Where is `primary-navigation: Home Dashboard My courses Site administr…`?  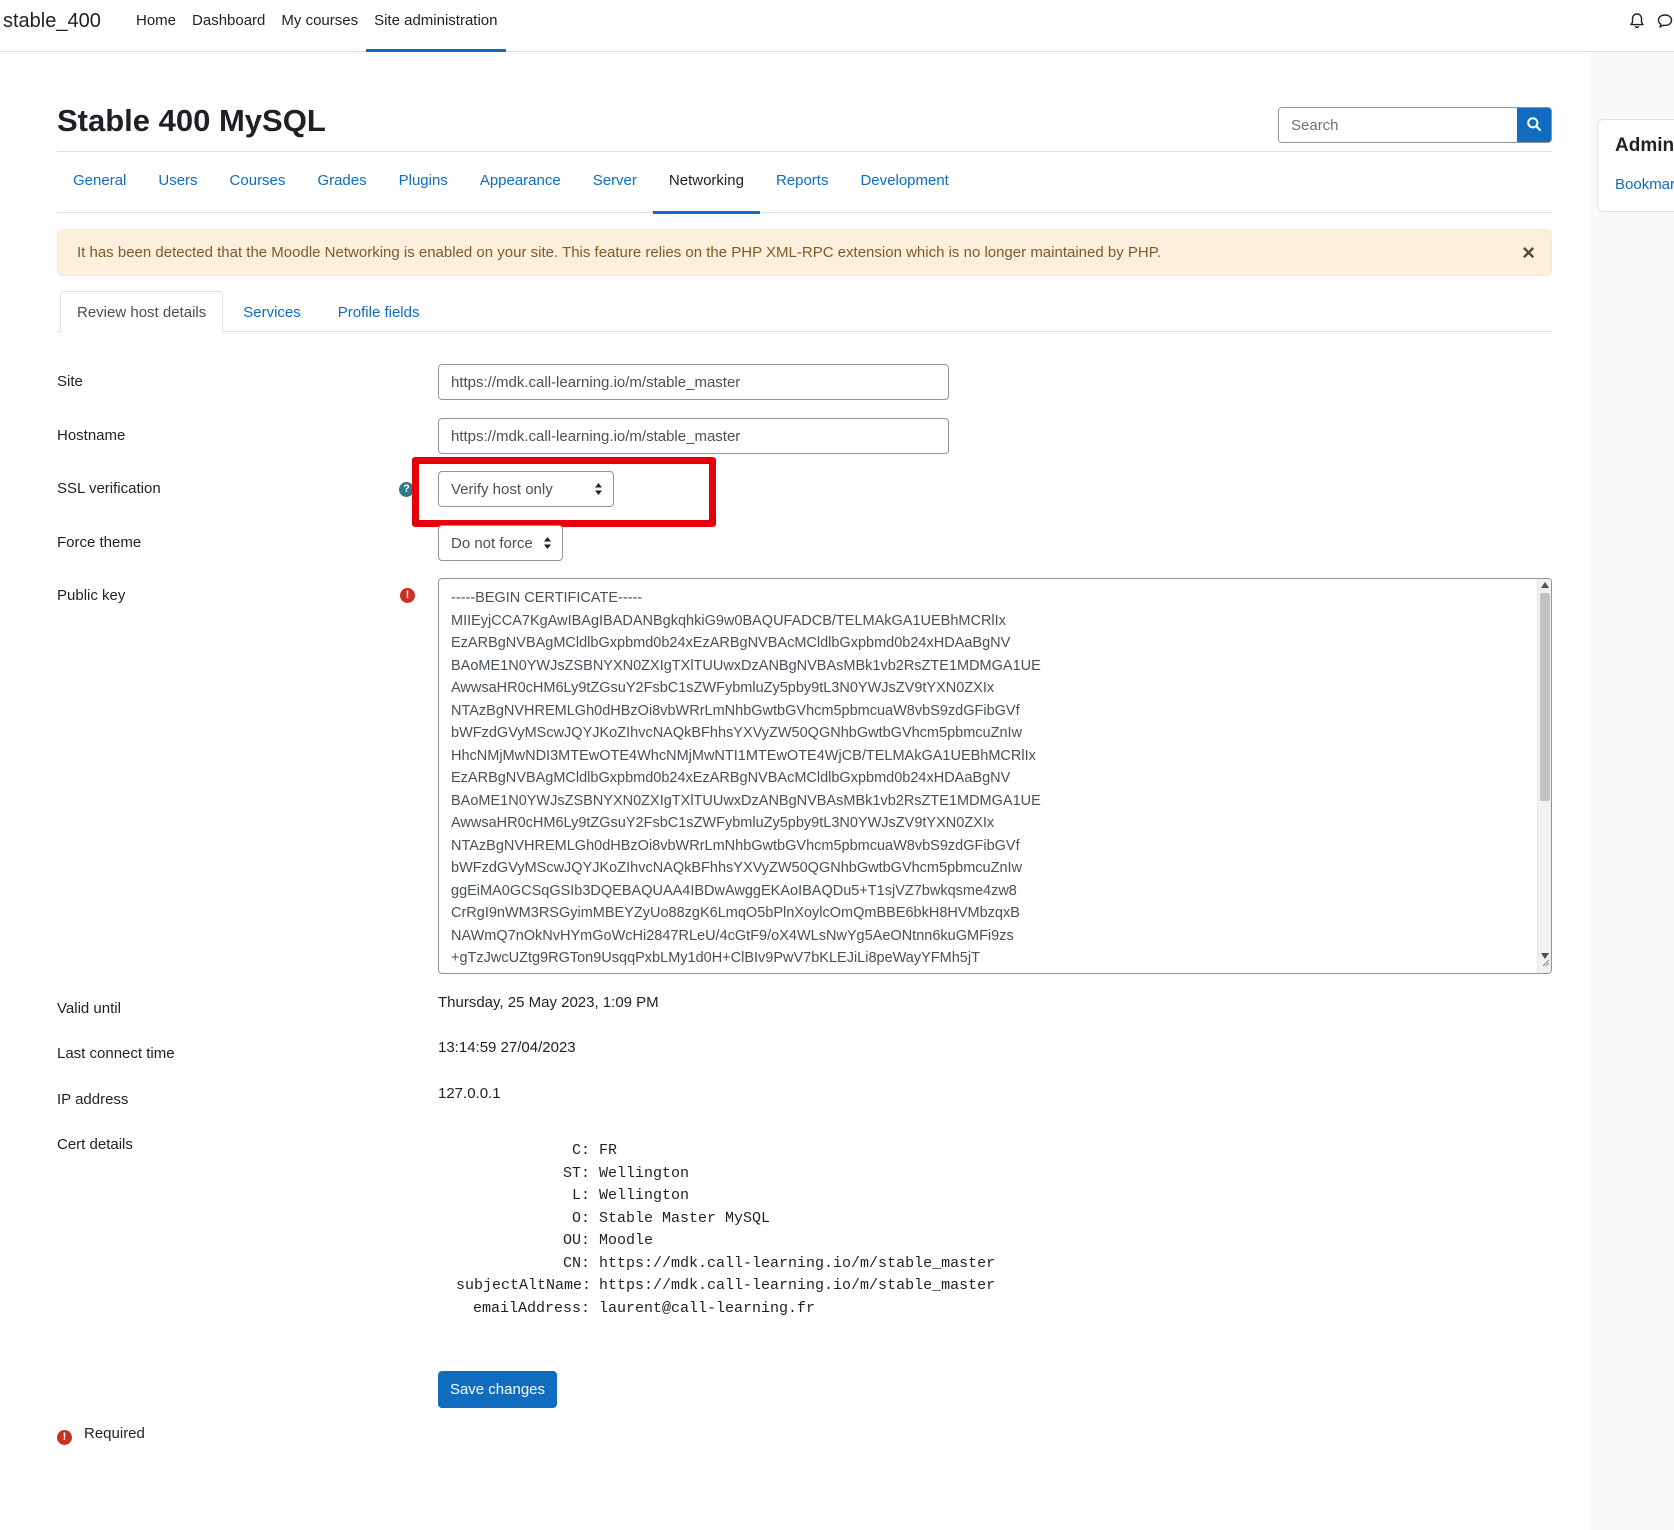 primary-navigation: Home Dashboard My courses Site administr… is located at coordinates (317, 26).